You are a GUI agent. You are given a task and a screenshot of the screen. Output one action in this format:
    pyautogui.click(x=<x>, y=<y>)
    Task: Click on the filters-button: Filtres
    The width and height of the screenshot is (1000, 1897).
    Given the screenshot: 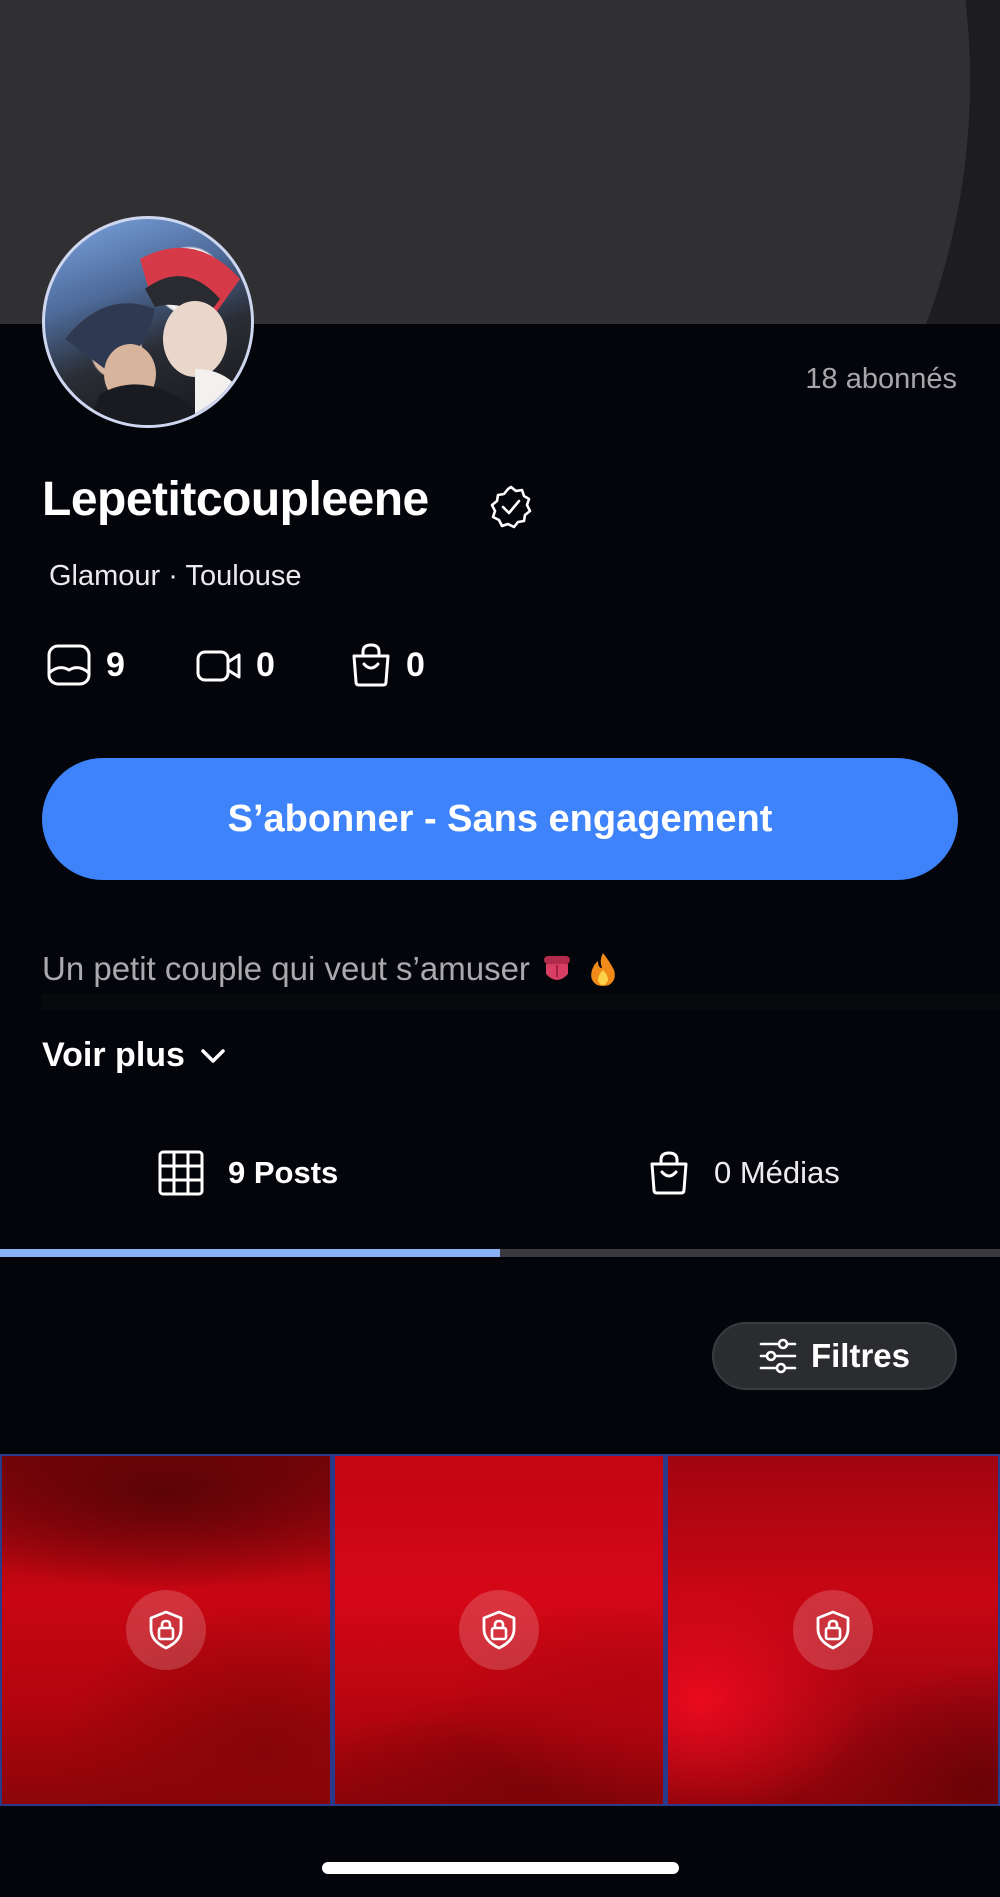 What is the action you would take?
    pyautogui.click(x=834, y=1356)
    